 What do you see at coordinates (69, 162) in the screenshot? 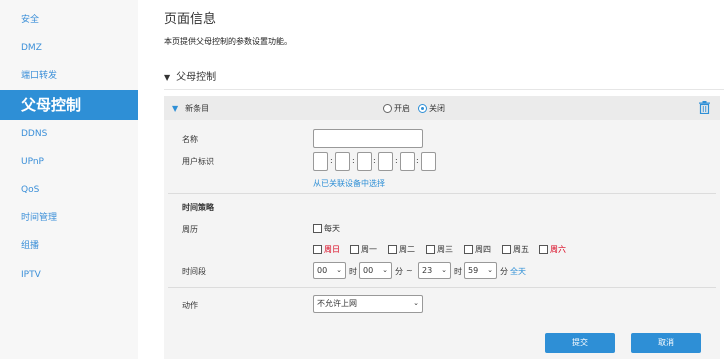
I see `sidebar-item-upnp: UPnP` at bounding box center [69, 162].